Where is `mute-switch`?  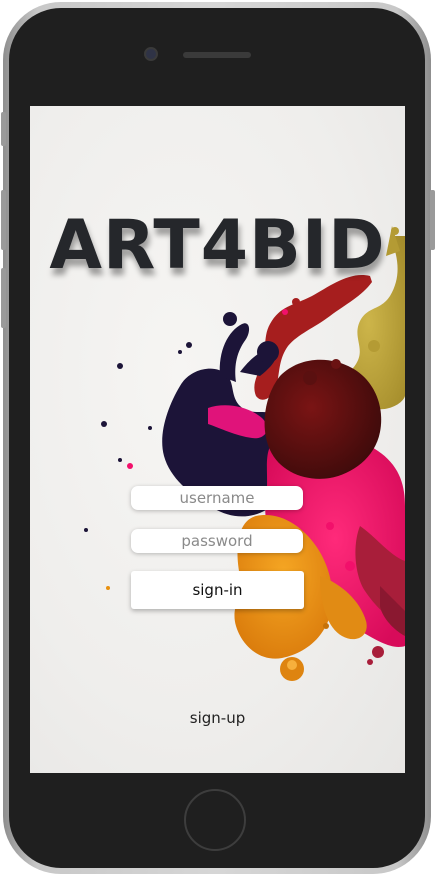 mute-switch is located at coordinates (3, 129).